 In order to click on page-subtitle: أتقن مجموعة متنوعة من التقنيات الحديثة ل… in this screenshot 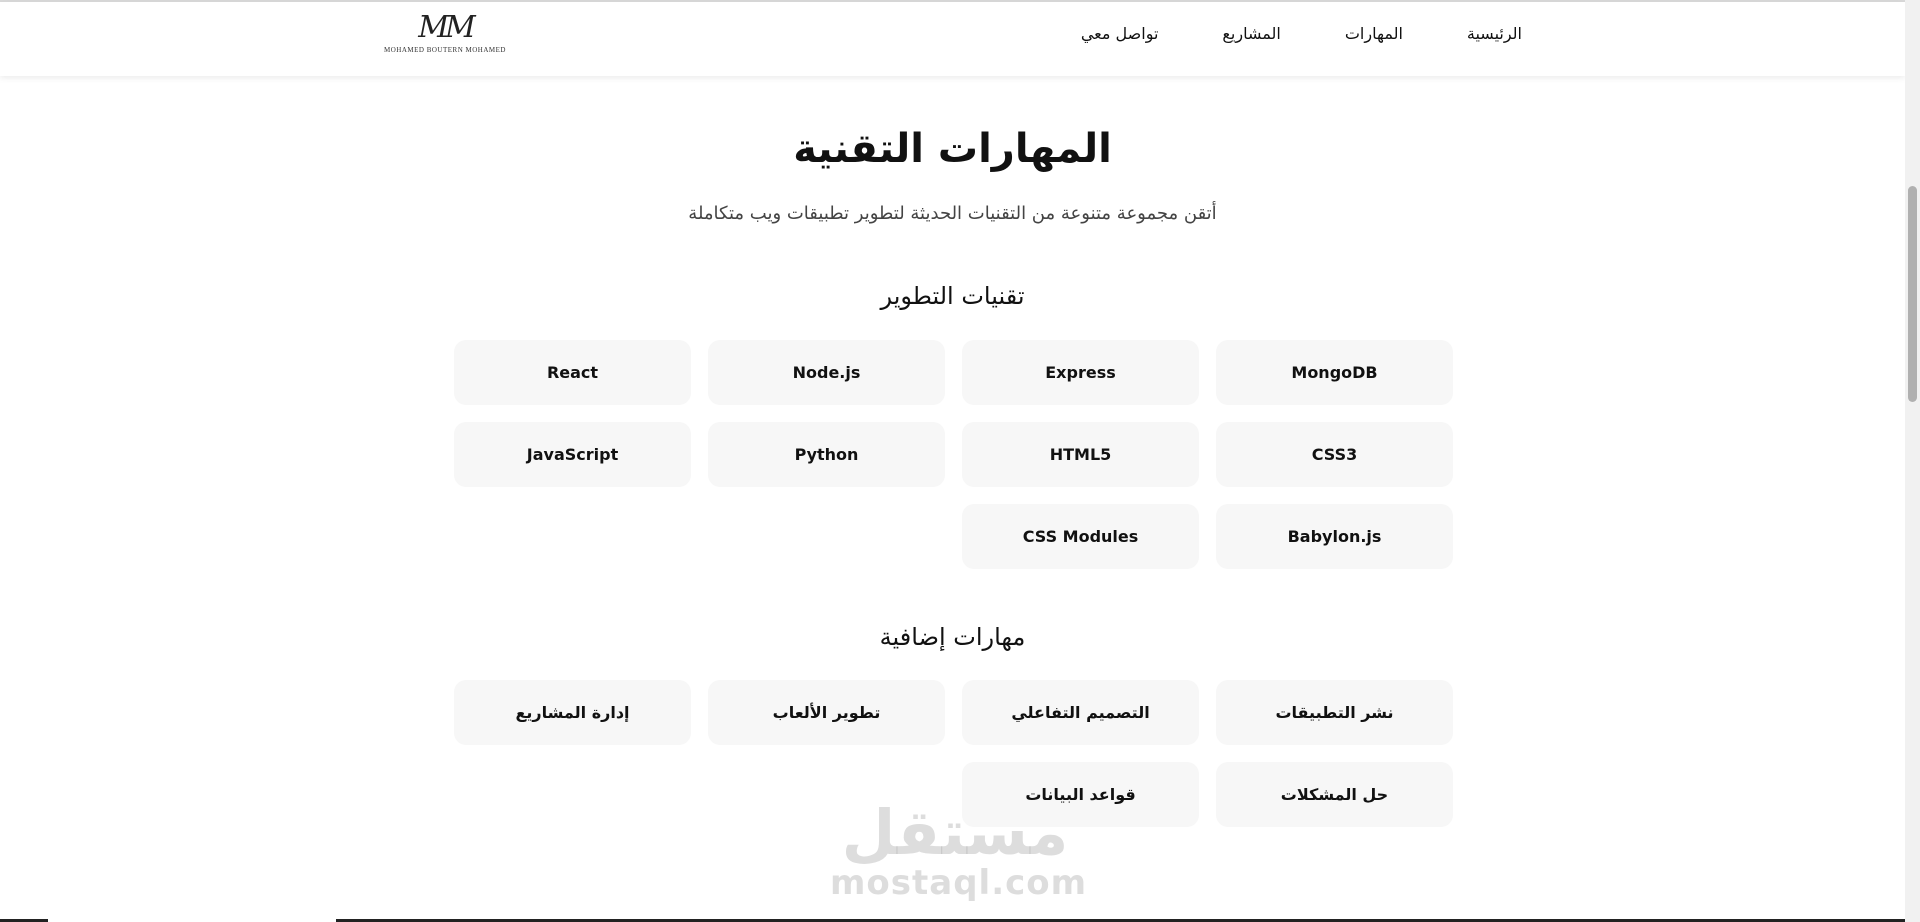, I will do `click(952, 213)`.